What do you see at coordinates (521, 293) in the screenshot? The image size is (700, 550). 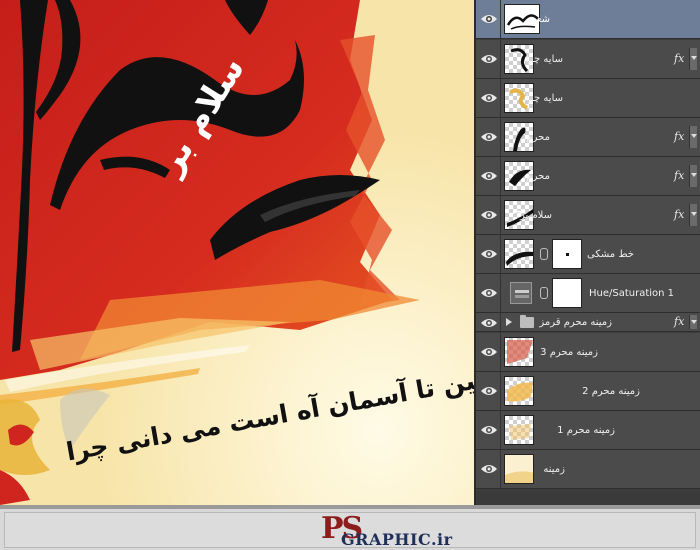 I see `adjustment-icon` at bounding box center [521, 293].